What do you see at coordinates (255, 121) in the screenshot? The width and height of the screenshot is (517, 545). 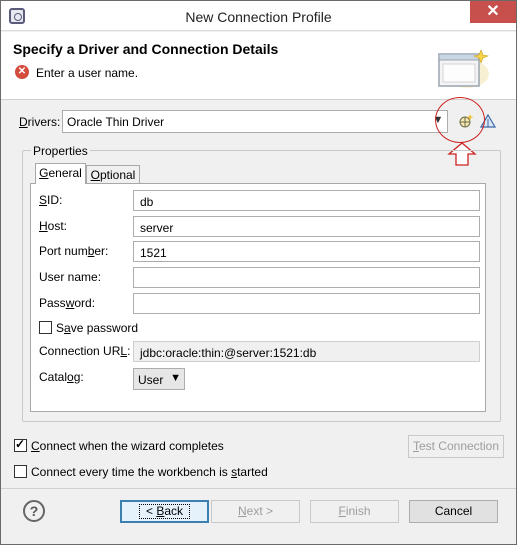 I see `drivers-dropdown: Oracle Thin Driver ▼` at bounding box center [255, 121].